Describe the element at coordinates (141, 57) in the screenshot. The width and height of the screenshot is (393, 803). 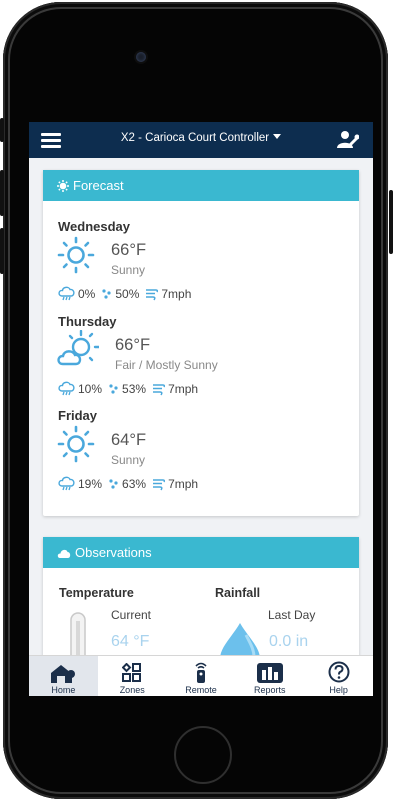
I see `front-camera` at that location.